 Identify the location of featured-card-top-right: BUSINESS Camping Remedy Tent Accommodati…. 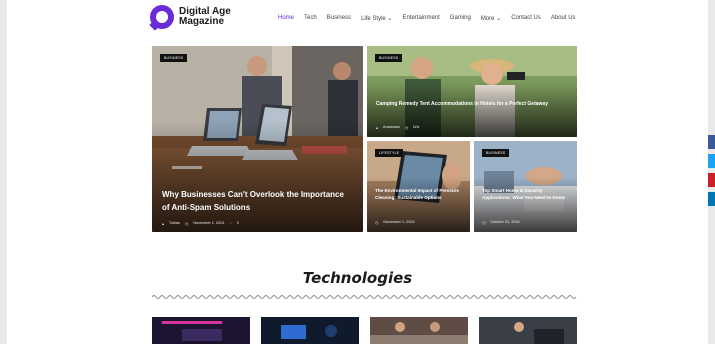
(472, 91).